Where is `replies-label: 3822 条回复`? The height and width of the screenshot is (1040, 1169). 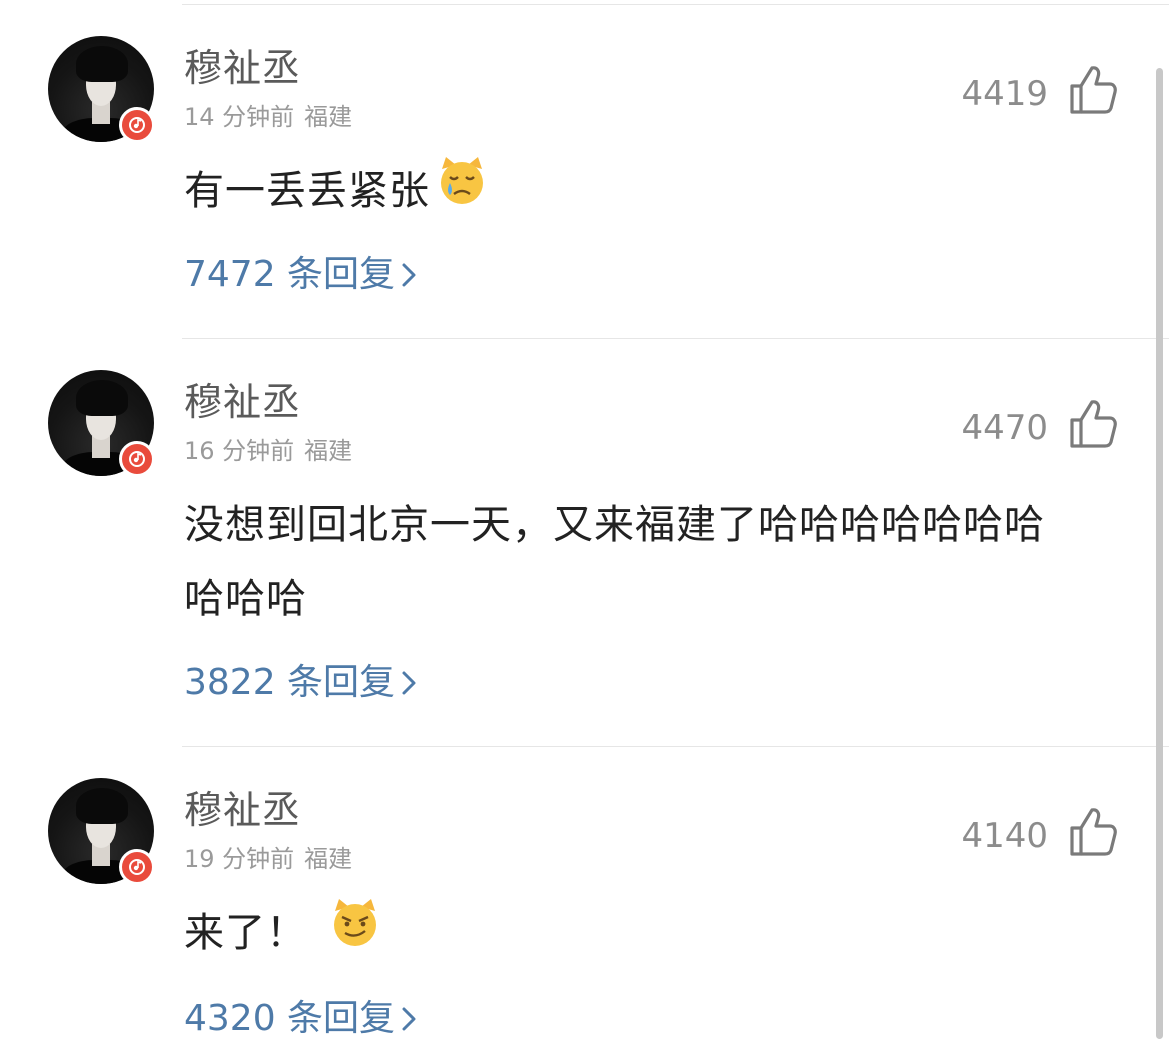
replies-label: 3822 条回复 is located at coordinates (290, 682).